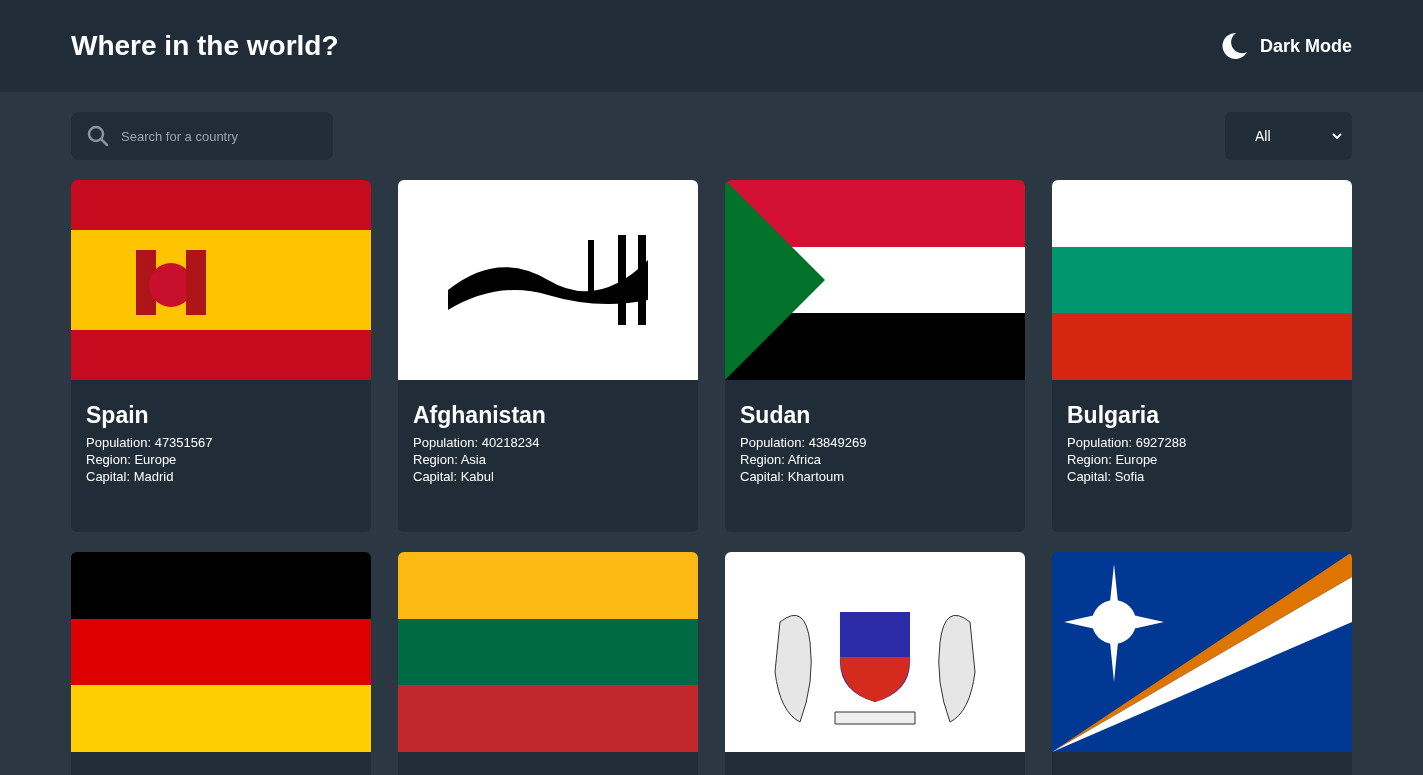 The image size is (1423, 775). What do you see at coordinates (1106, 476) in the screenshot?
I see `capital-text: Capital: Sofia` at bounding box center [1106, 476].